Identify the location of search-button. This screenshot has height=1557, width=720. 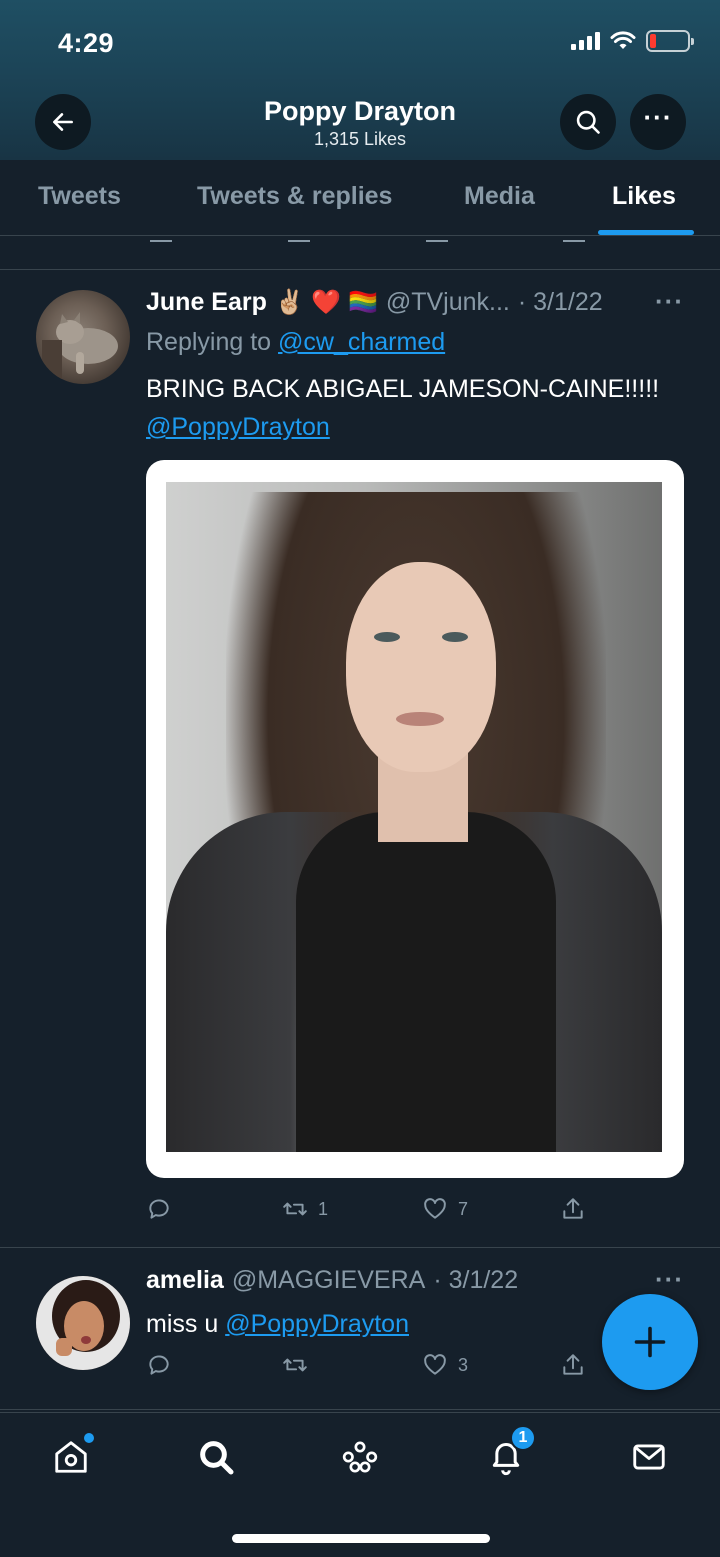
(588, 122).